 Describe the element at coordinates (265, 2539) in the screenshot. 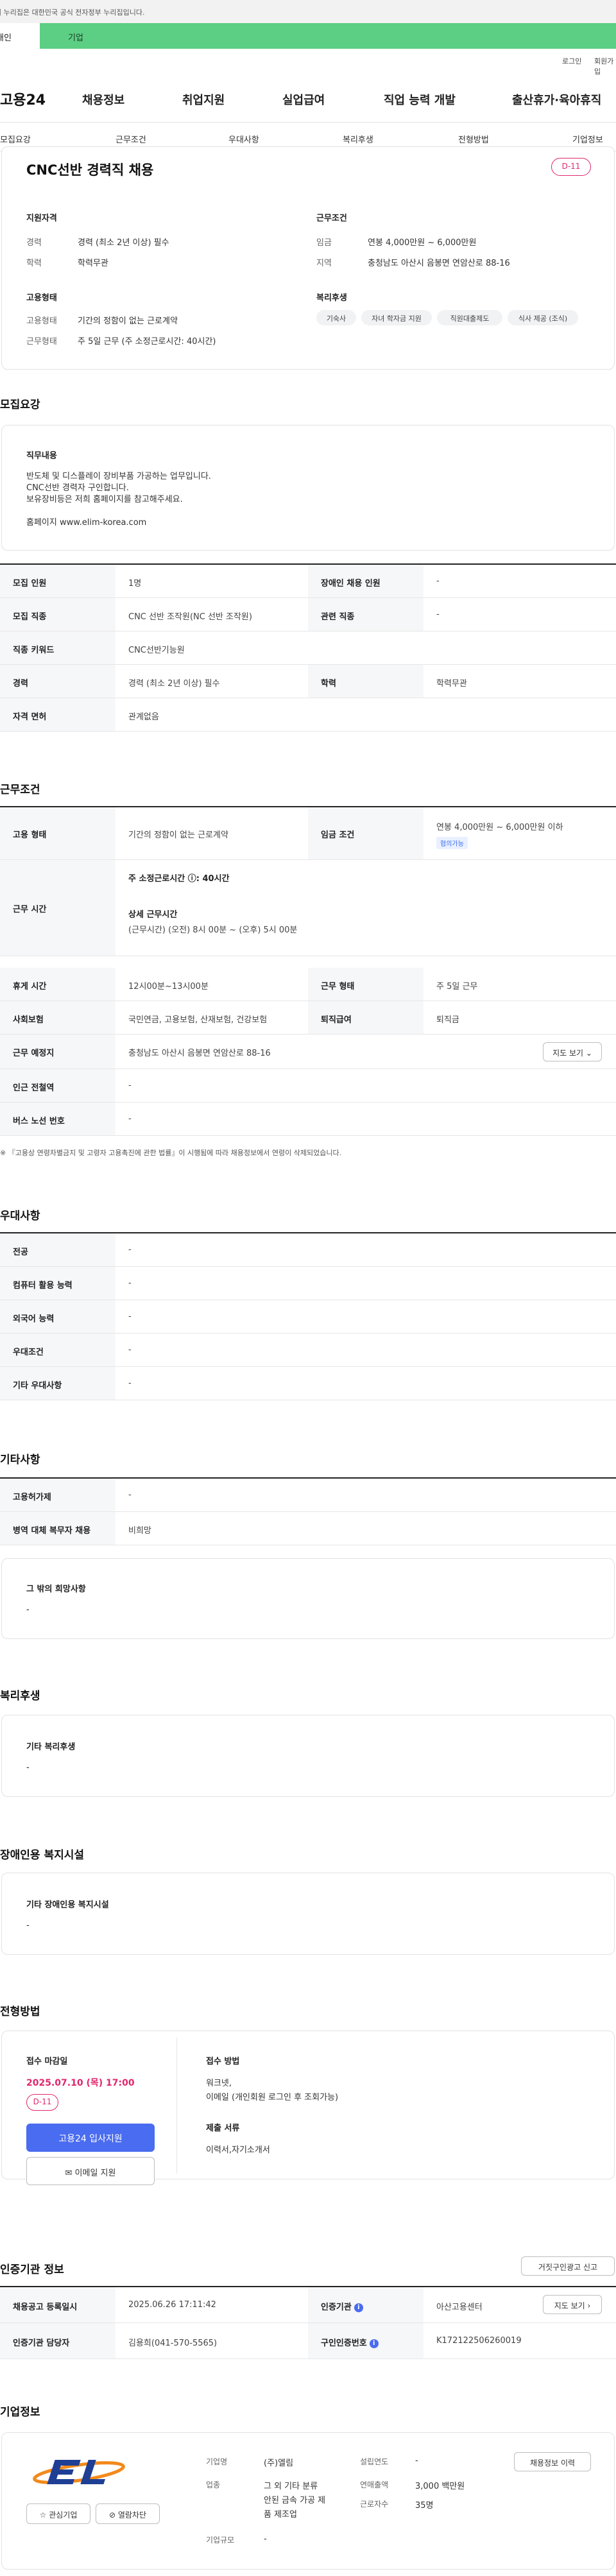

I see `scale-value: -` at that location.